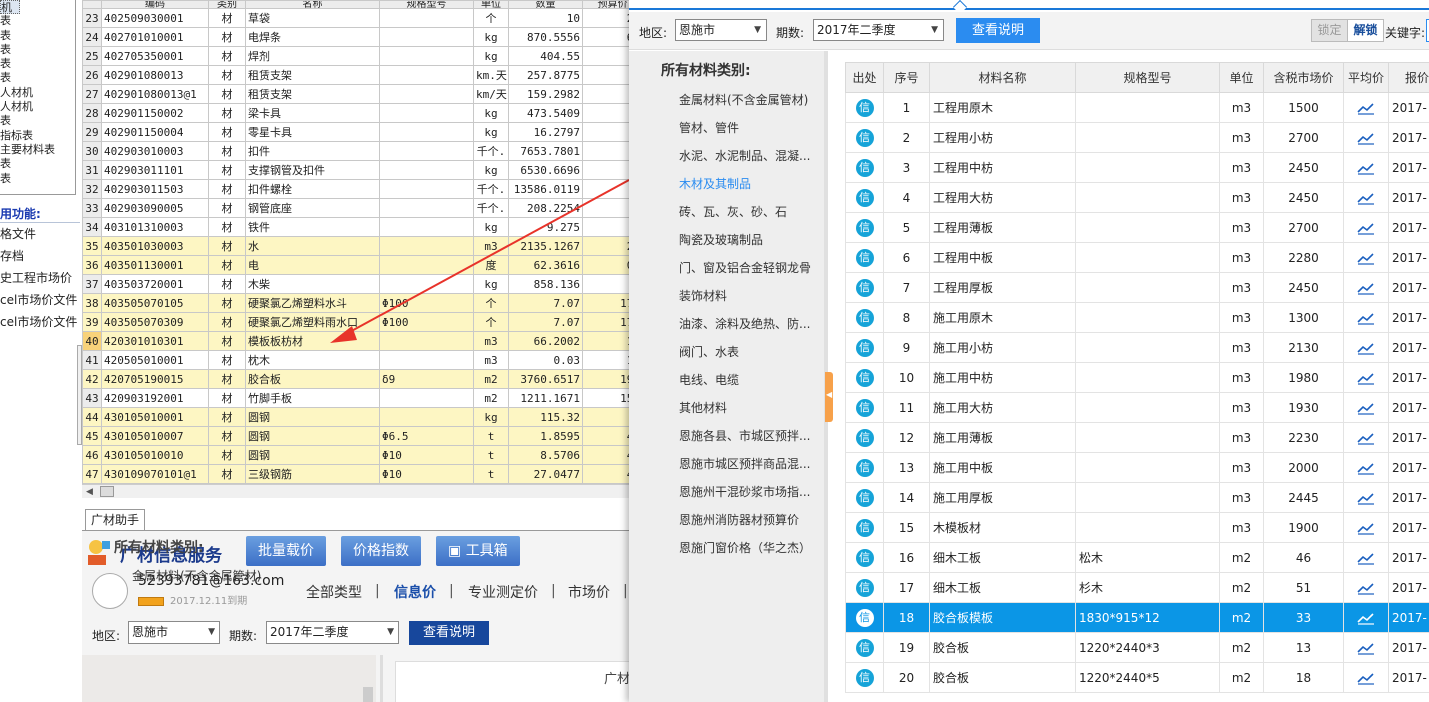 The image size is (1429, 702). I want to click on grid-column-header: 名称, so click(312, 4).